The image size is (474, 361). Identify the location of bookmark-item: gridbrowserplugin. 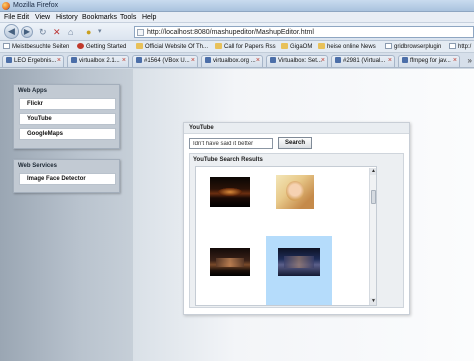
(413, 47).